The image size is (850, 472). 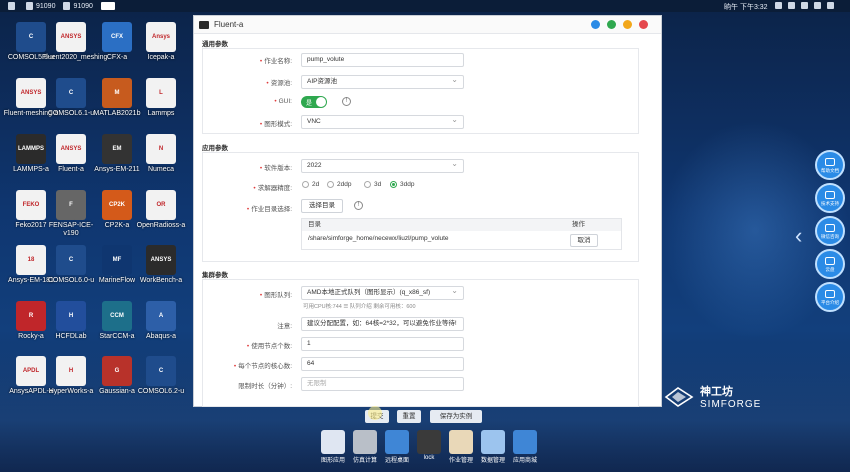 What do you see at coordinates (365, 447) in the screenshot?
I see `dock-item: 仿真计算` at bounding box center [365, 447].